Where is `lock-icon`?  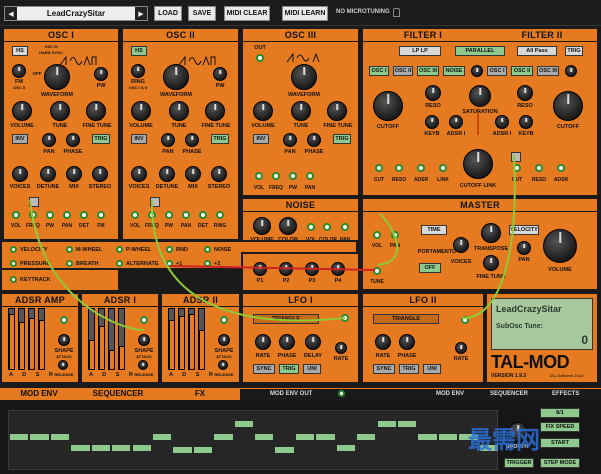
lock-icon is located at coordinates (396, 12).